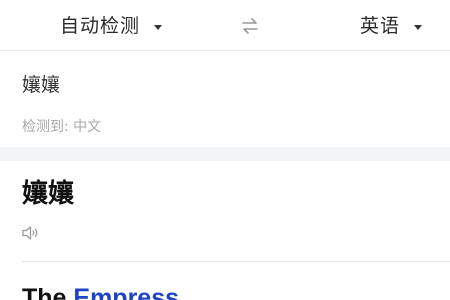 The width and height of the screenshot is (450, 300). I want to click on translation-text: The Empress, so click(100, 291).